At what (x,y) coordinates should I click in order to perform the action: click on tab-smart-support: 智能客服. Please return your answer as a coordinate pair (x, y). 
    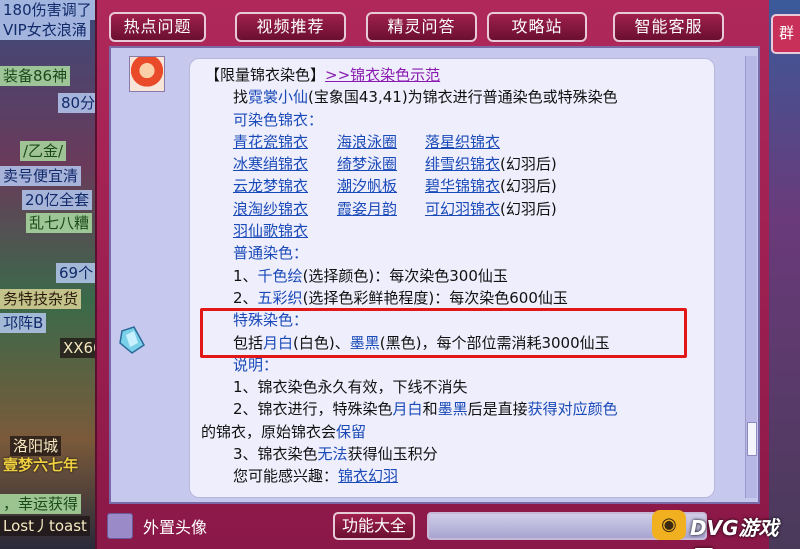
    Looking at the image, I should click on (668, 27).